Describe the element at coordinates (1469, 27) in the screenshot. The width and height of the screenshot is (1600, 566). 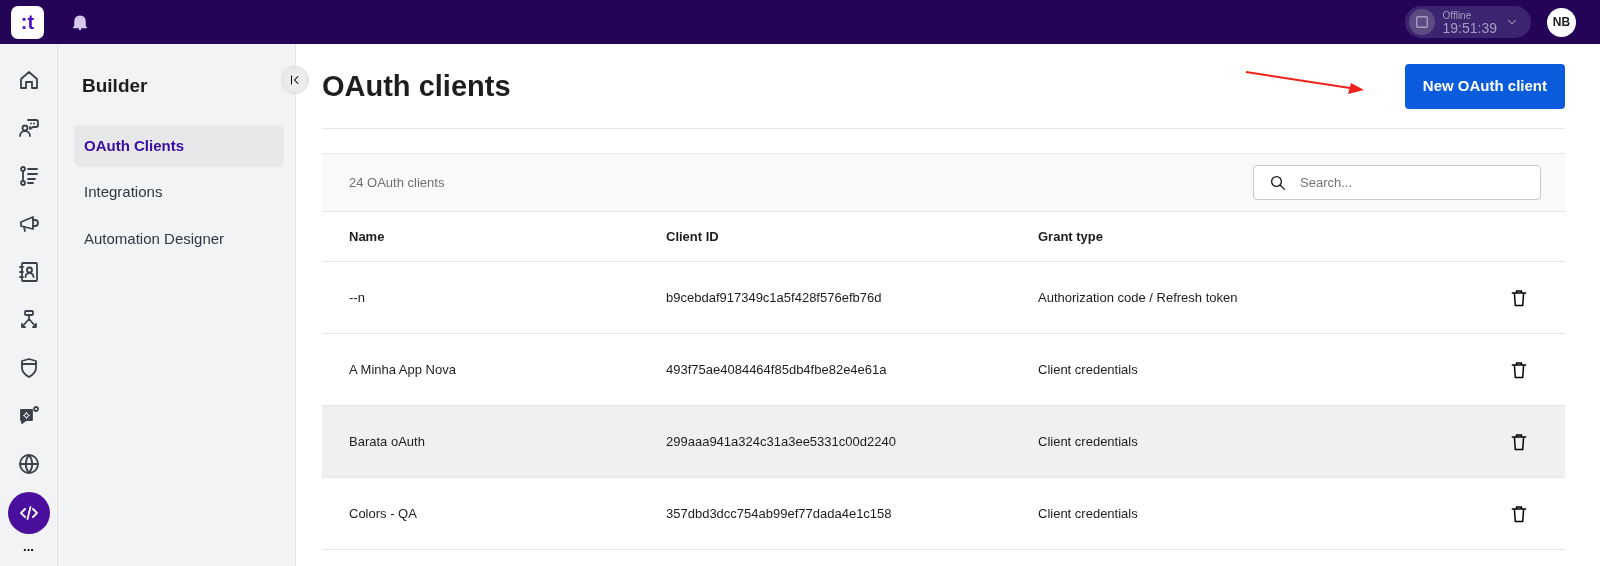
I see `status-time: 19:51:39` at that location.